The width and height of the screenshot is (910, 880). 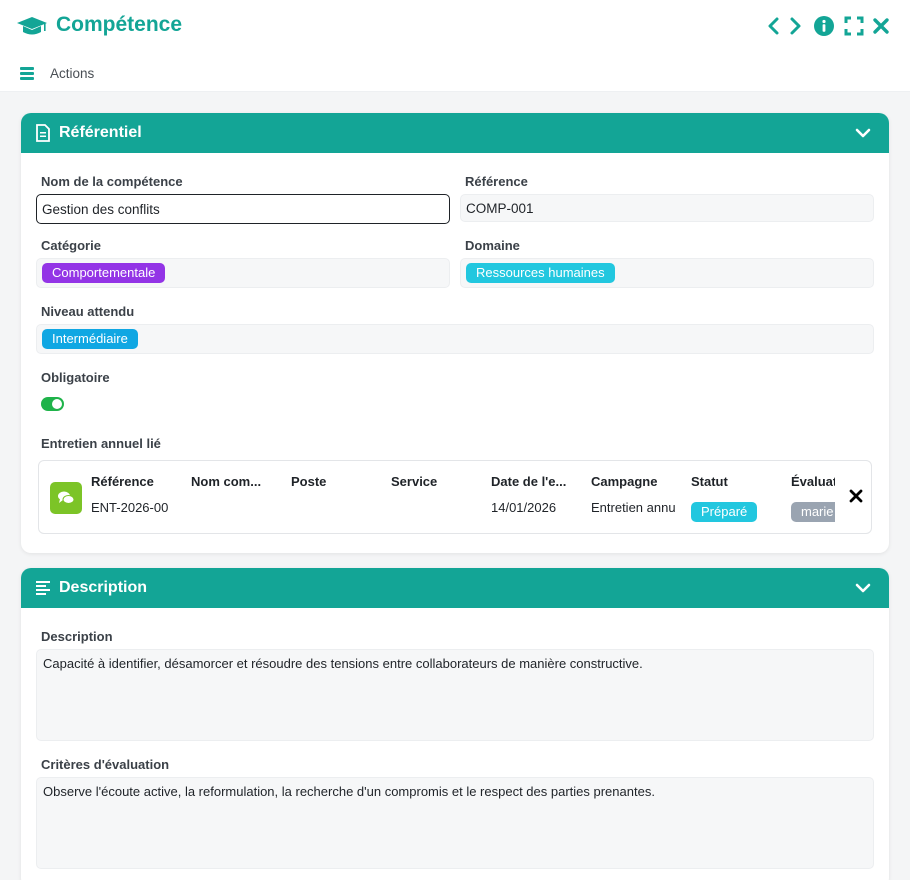 I want to click on expand-icon, so click(x=854, y=26).